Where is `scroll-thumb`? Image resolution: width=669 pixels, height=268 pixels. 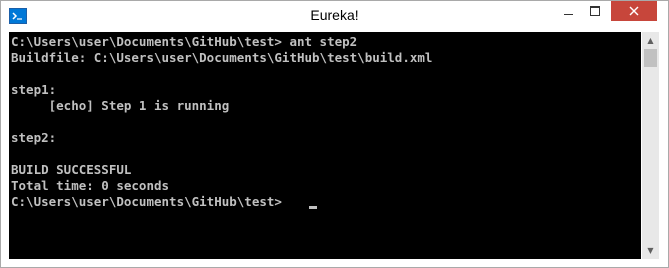 scroll-thumb is located at coordinates (650, 58).